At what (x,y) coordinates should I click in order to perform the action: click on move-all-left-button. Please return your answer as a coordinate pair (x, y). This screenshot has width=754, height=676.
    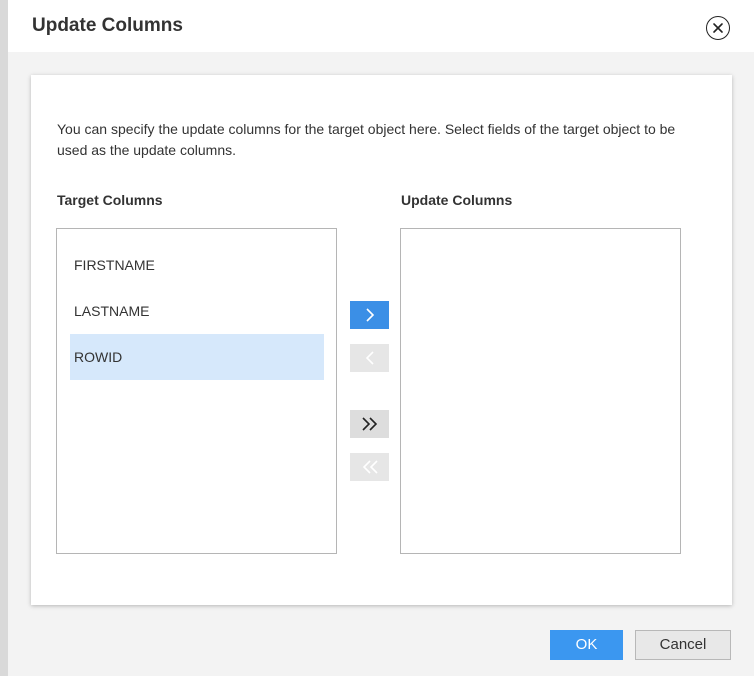
    Looking at the image, I should click on (369, 467).